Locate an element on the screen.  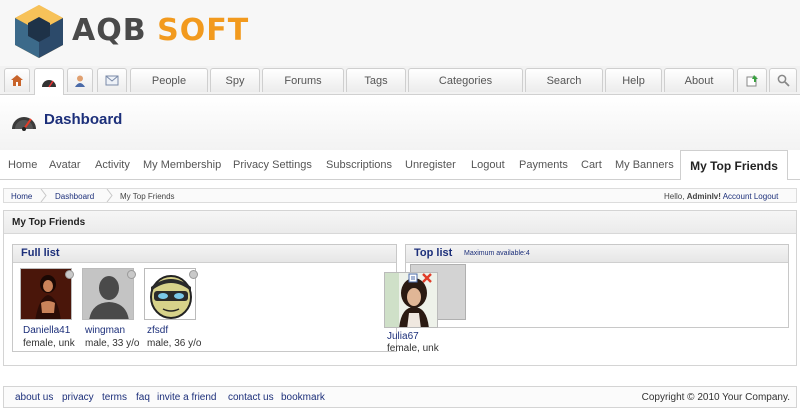
magnifier-icon is located at coordinates (783, 80).